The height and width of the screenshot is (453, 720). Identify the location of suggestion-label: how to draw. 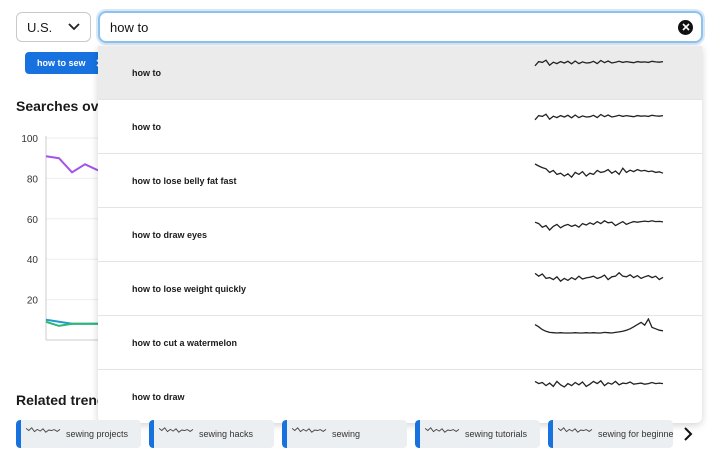
(158, 396).